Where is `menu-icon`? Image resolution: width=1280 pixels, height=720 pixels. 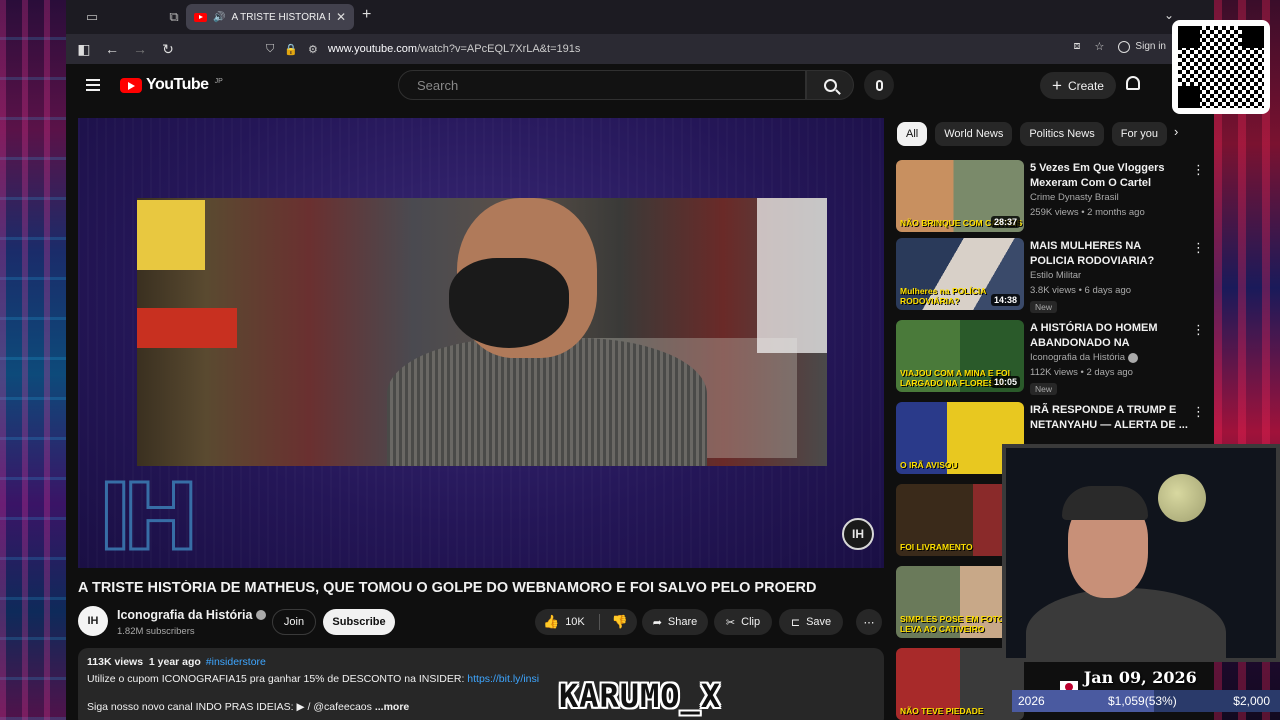 menu-icon is located at coordinates (93, 85).